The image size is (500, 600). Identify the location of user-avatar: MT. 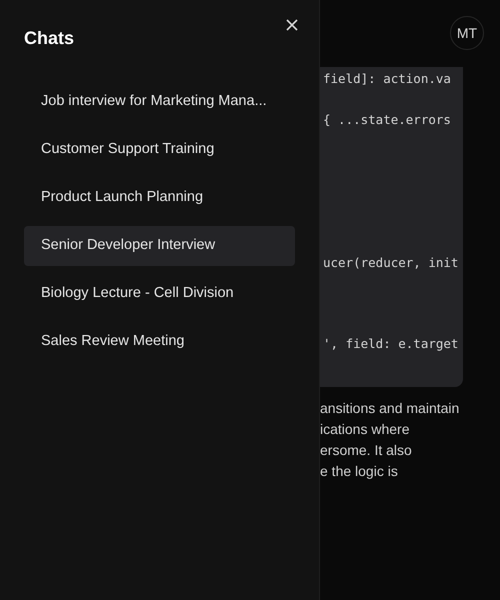
(467, 33).